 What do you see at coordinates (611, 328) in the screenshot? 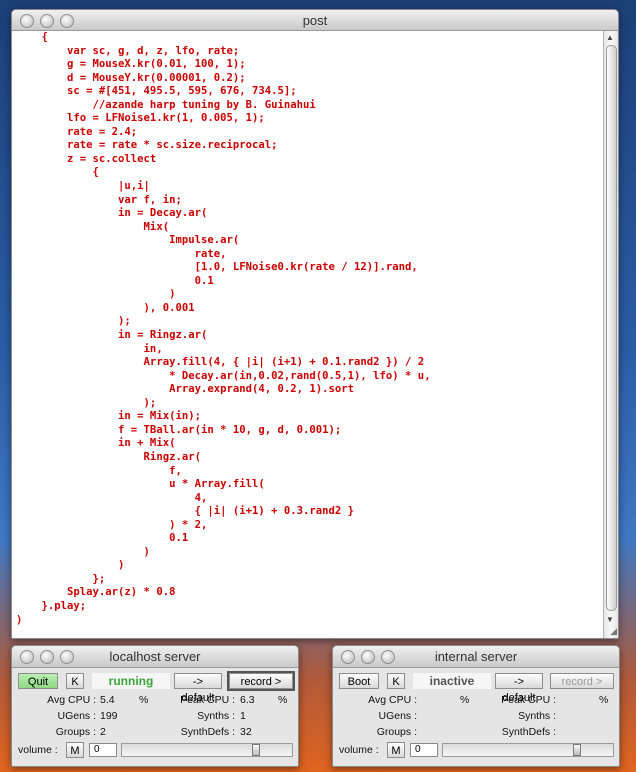
I see `scrollbar-thumb` at bounding box center [611, 328].